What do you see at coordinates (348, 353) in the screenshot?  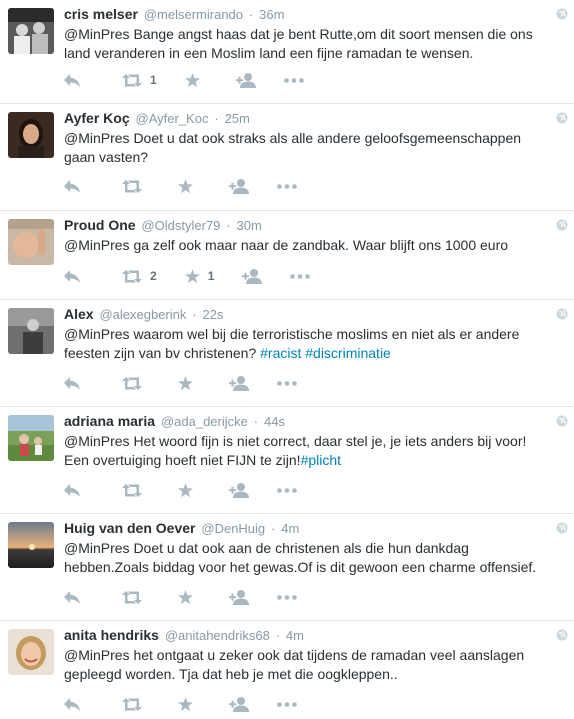 I see `hashtag-link: #discriminatie` at bounding box center [348, 353].